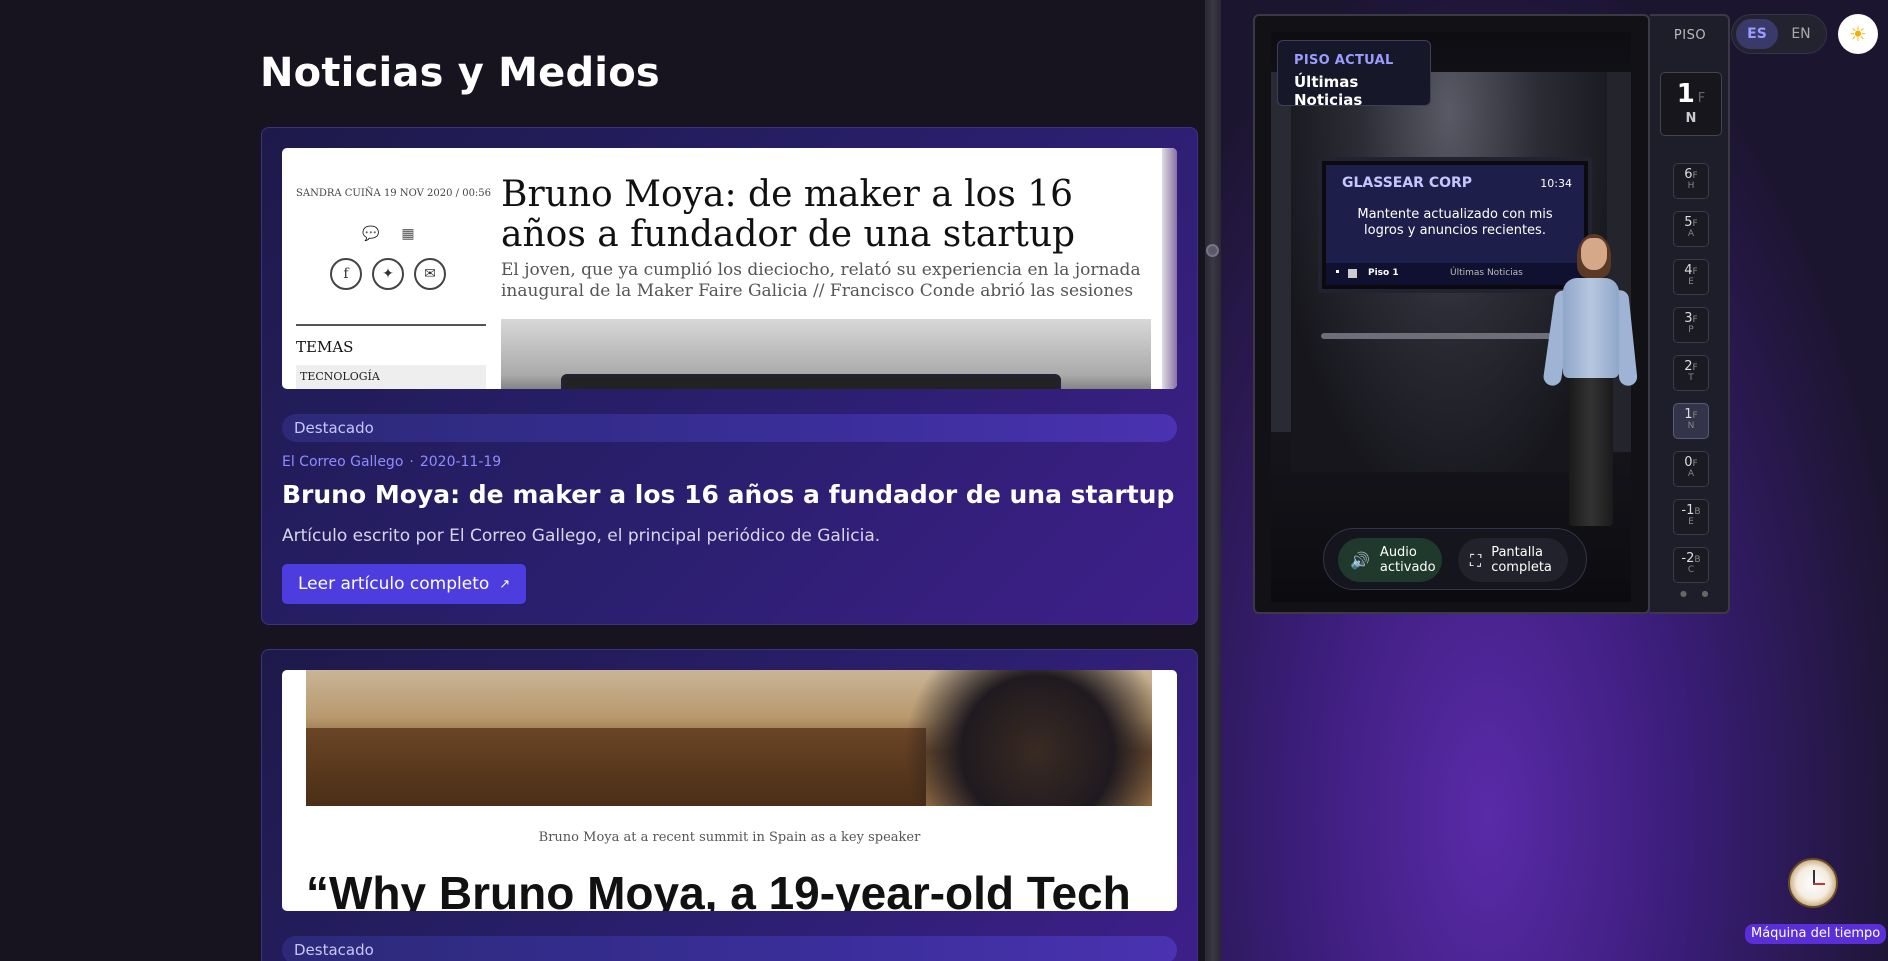  I want to click on facebook-icon: f, so click(346, 274).